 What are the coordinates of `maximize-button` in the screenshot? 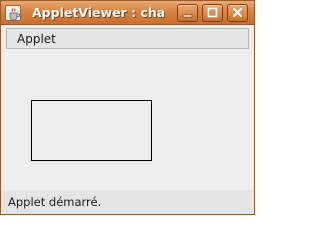 It's located at (212, 13).